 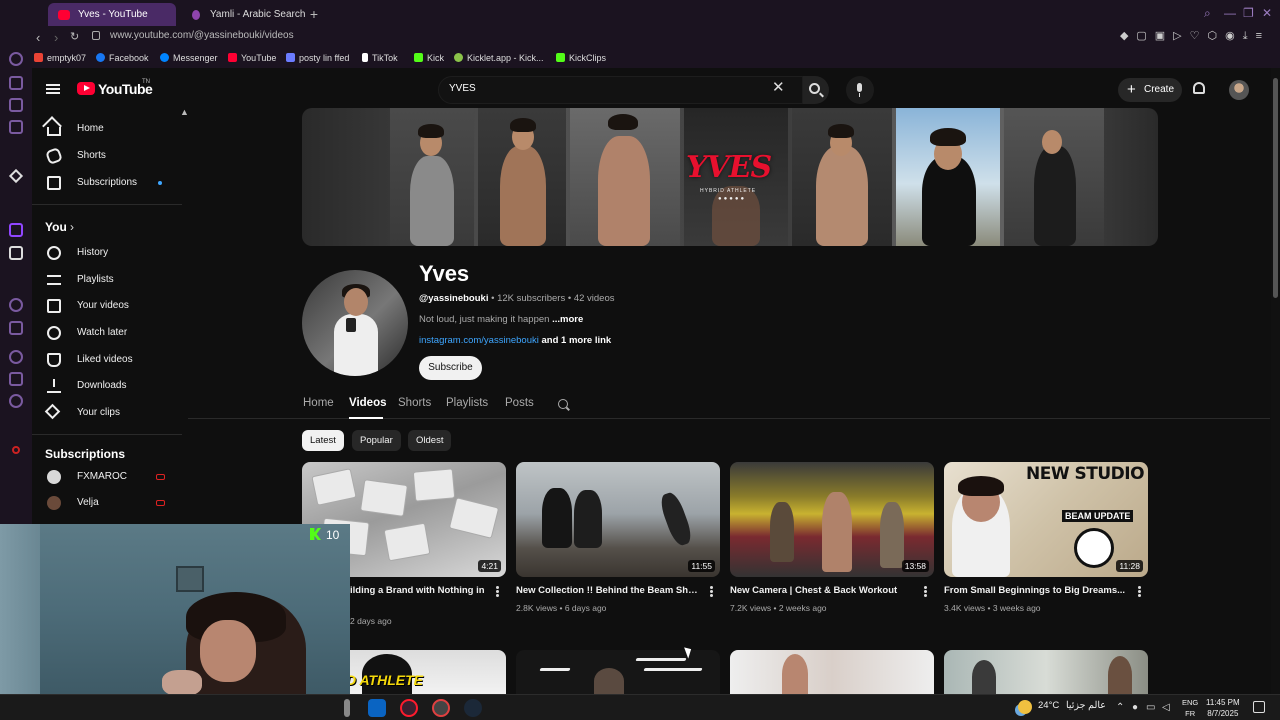 What do you see at coordinates (107, 306) in the screenshot?
I see `sidebar-item-your-videos: Your videos` at bounding box center [107, 306].